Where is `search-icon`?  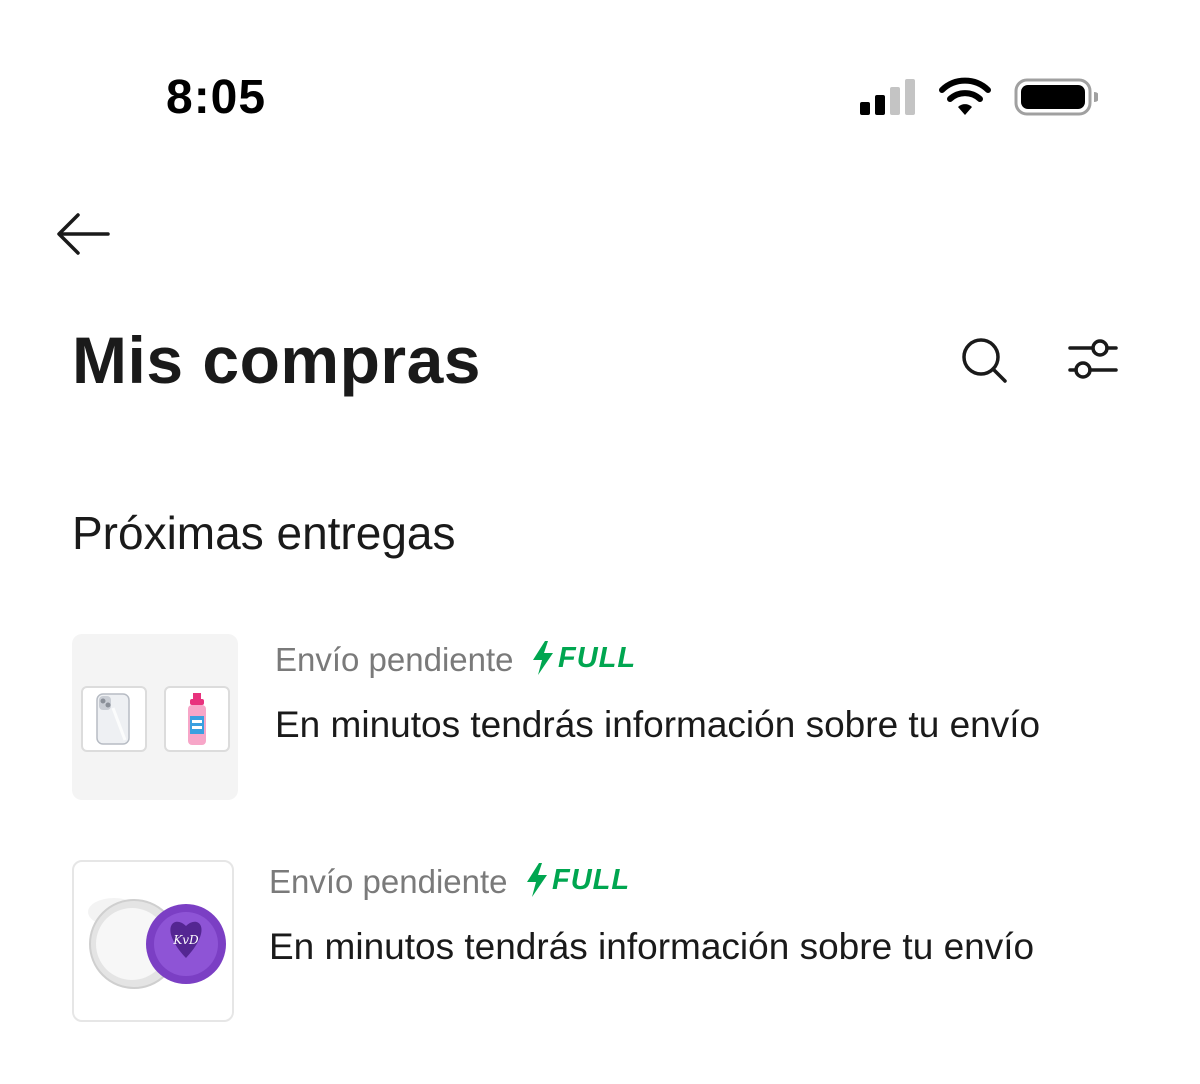
search-icon is located at coordinates (984, 360).